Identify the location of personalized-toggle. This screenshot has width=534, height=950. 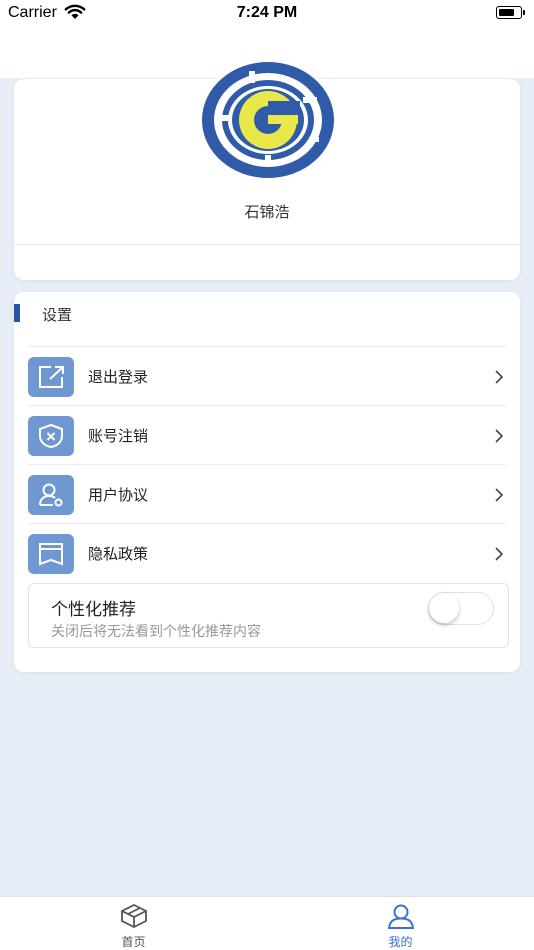
(461, 608).